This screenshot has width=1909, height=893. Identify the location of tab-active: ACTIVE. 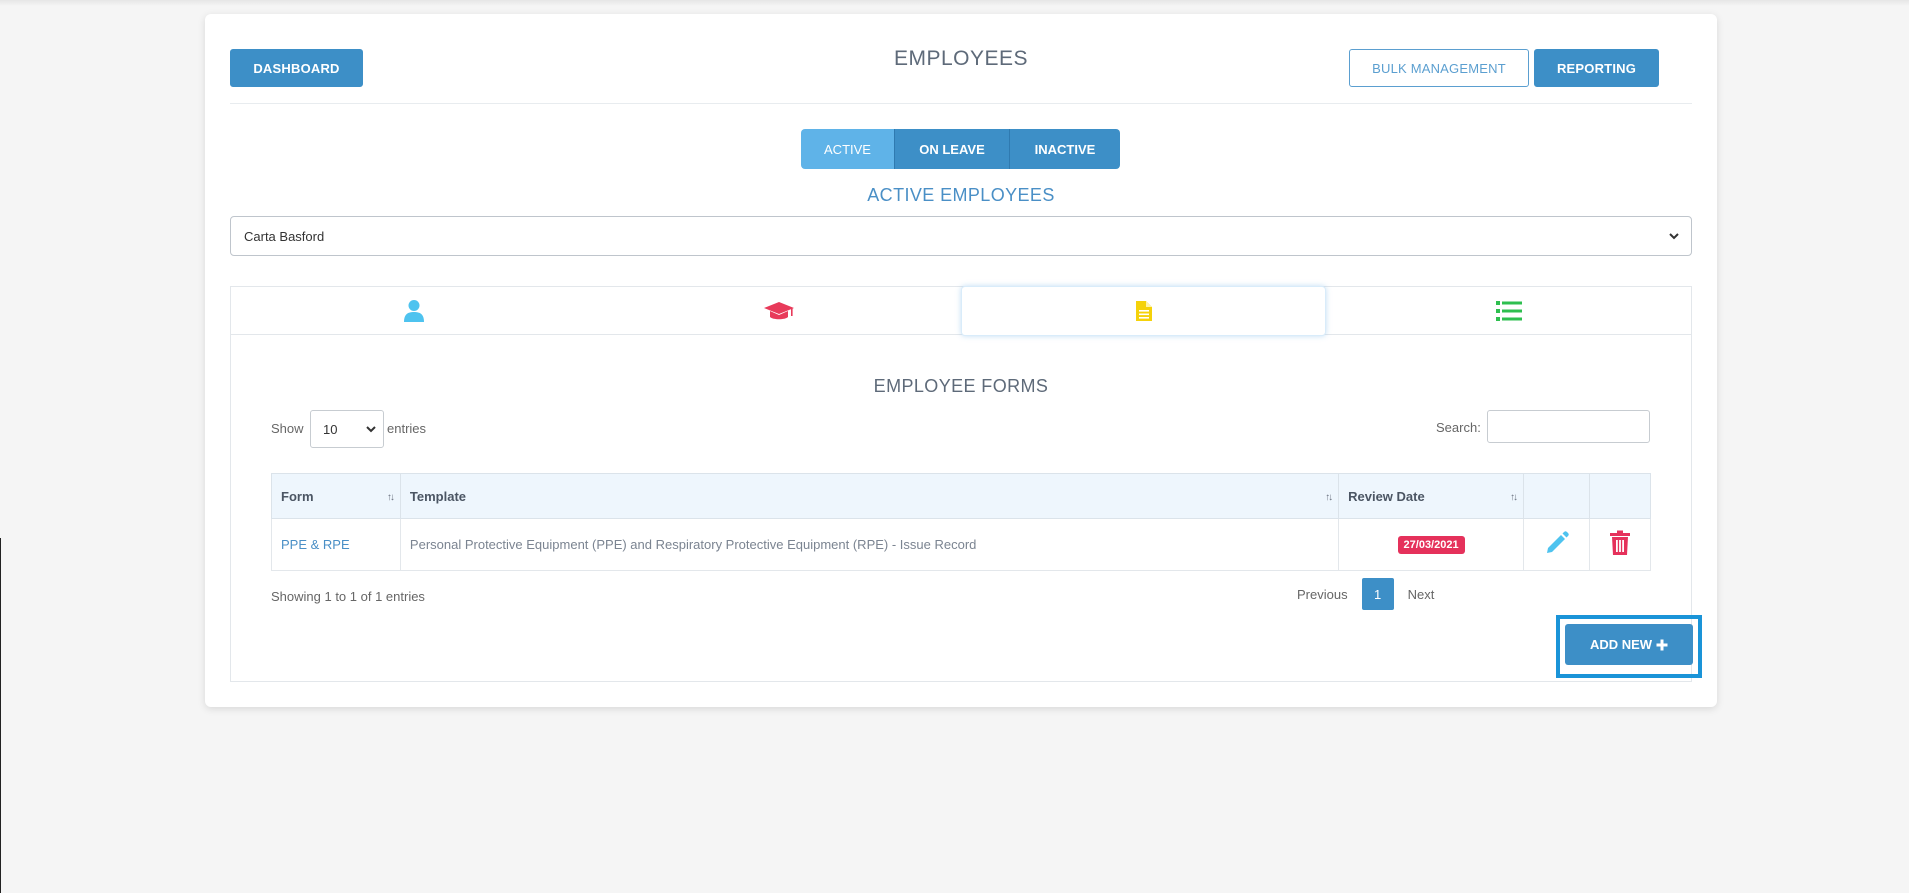
(848, 149).